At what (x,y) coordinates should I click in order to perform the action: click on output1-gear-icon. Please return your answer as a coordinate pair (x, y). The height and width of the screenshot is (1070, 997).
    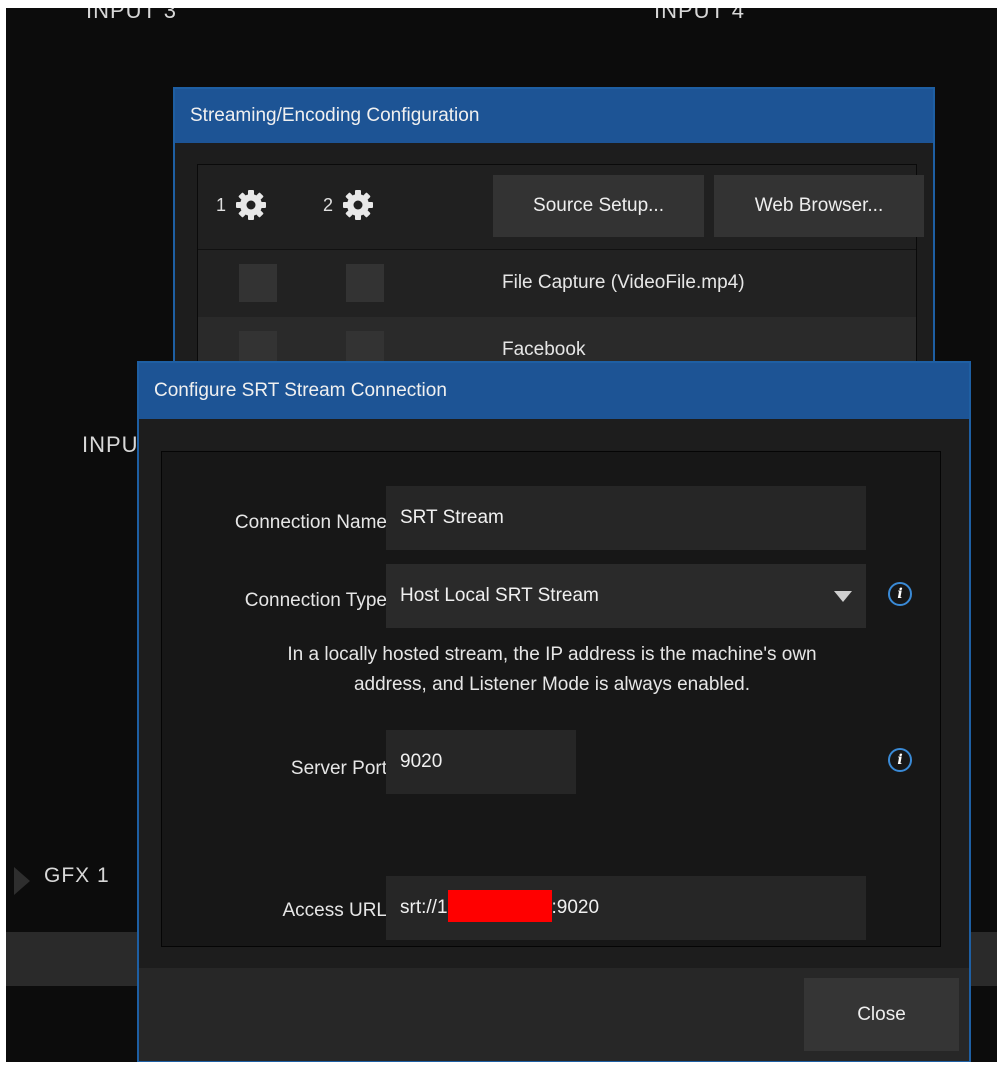
    Looking at the image, I should click on (251, 205).